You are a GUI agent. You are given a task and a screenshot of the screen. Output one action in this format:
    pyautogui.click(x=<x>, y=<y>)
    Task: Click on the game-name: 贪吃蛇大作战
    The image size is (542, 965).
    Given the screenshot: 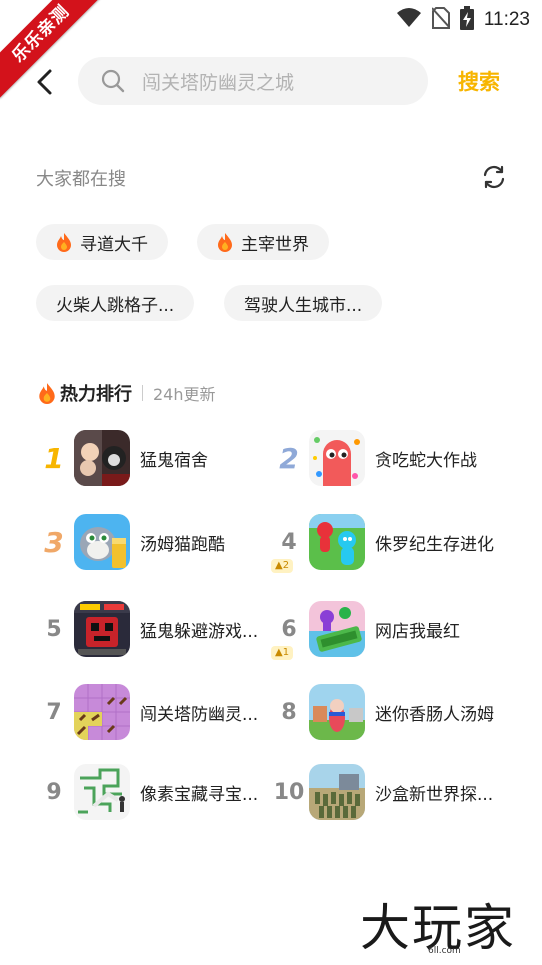 What is the action you would take?
    pyautogui.click(x=426, y=460)
    